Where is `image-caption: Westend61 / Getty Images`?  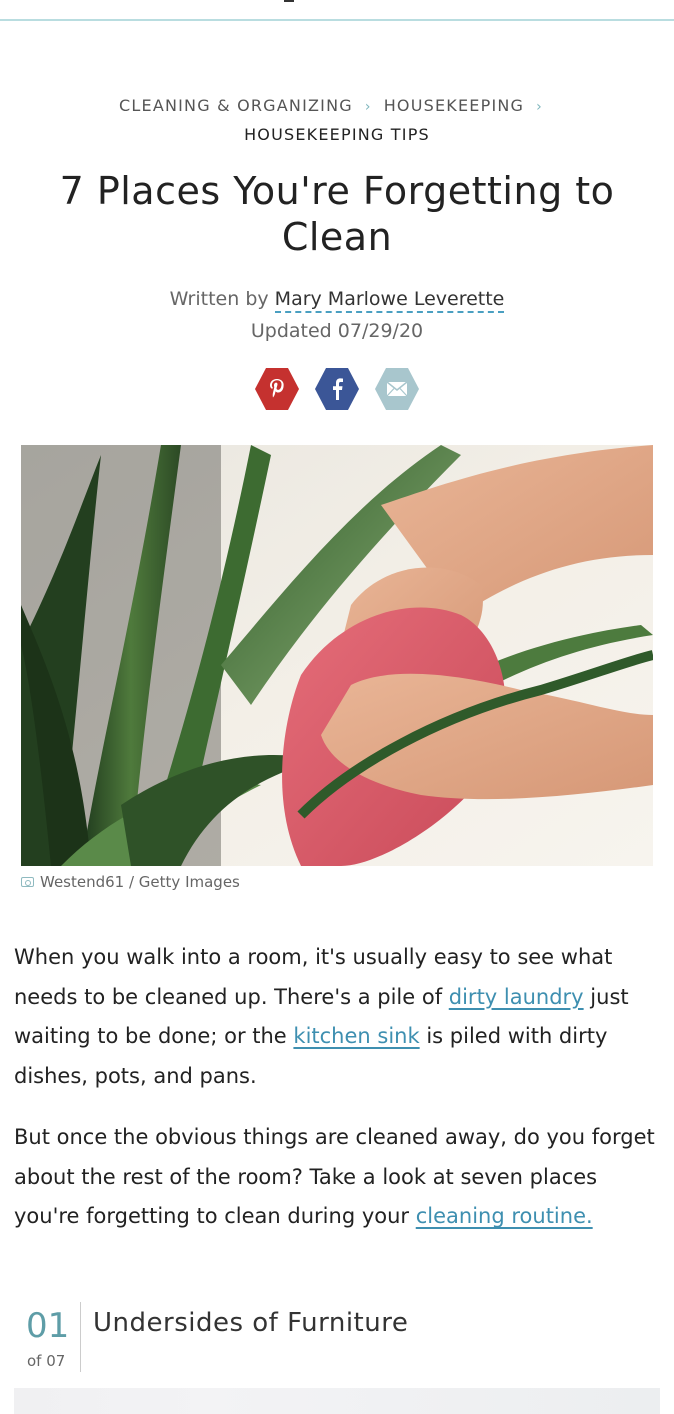
image-caption: Westend61 / Getty Images is located at coordinates (130, 882).